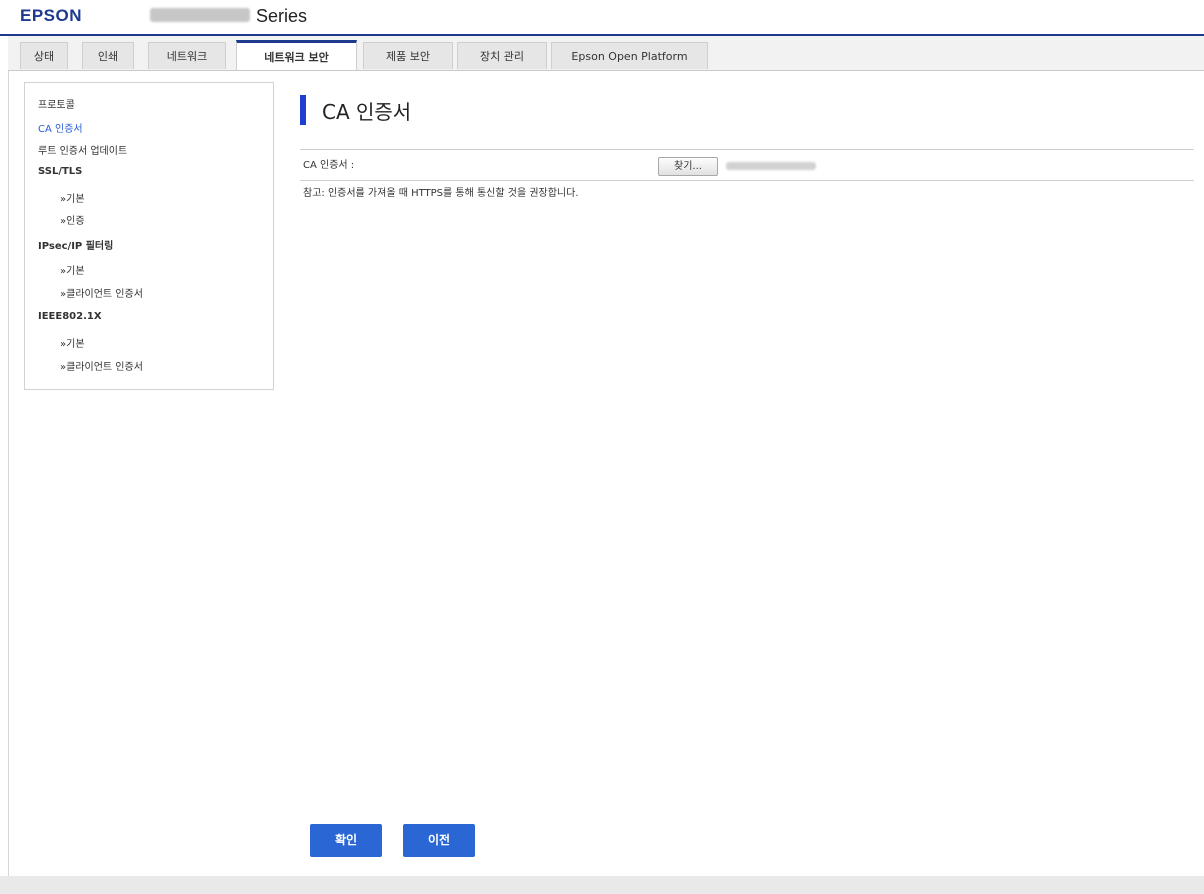 Image resolution: width=1204 pixels, height=894 pixels. What do you see at coordinates (747, 149) in the screenshot?
I see `divider-top` at bounding box center [747, 149].